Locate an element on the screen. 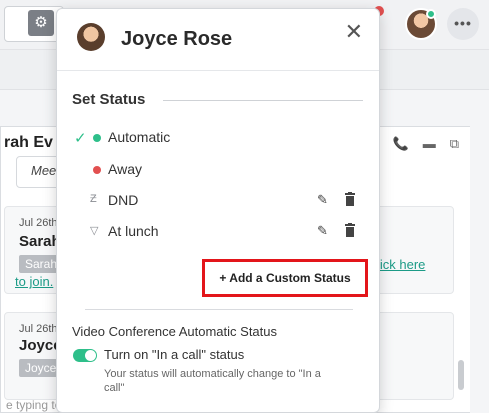 Image resolution: width=489 pixels, height=413 pixels. popup-header: Joyce Rose ✕ is located at coordinates (218, 40).